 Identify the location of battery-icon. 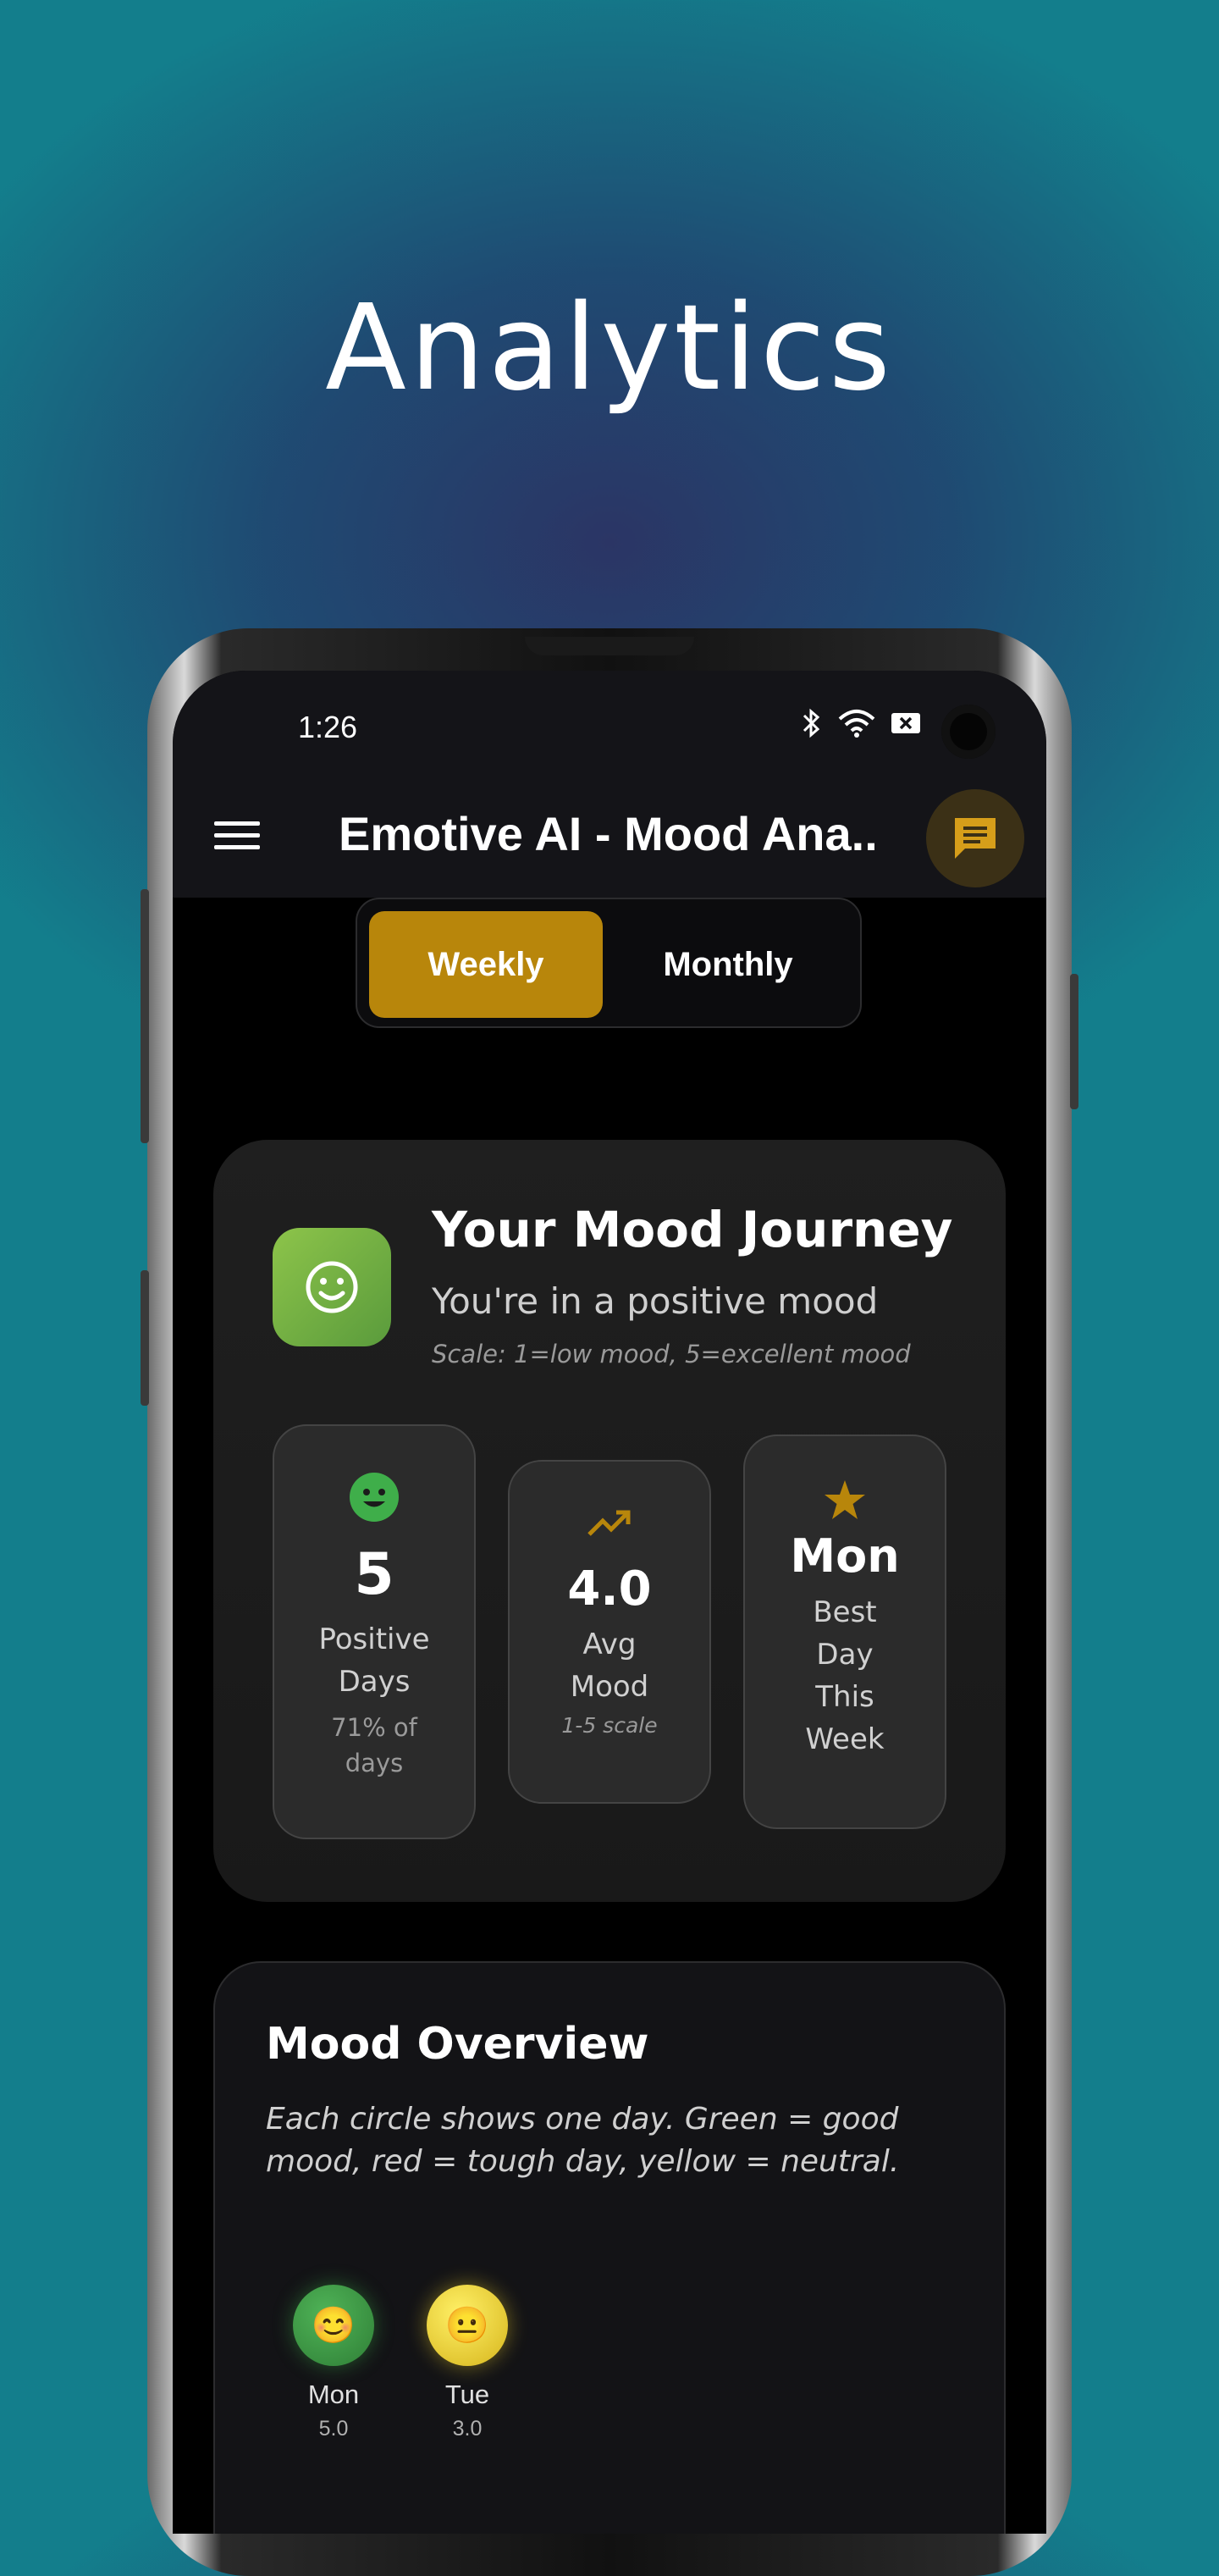
(905, 723).